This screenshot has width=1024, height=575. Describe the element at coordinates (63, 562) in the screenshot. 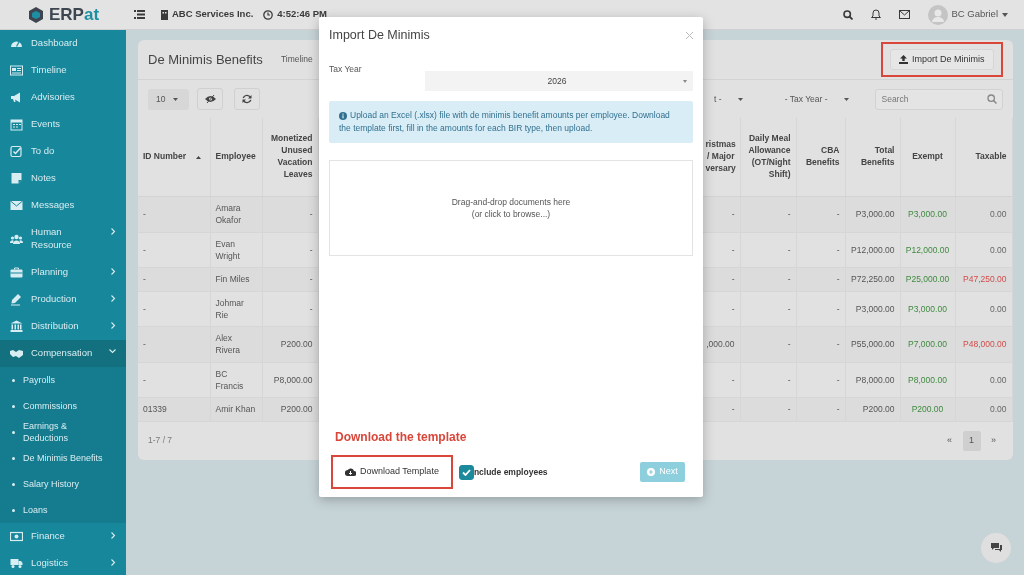

I see `sidebar-item: Logistics` at that location.